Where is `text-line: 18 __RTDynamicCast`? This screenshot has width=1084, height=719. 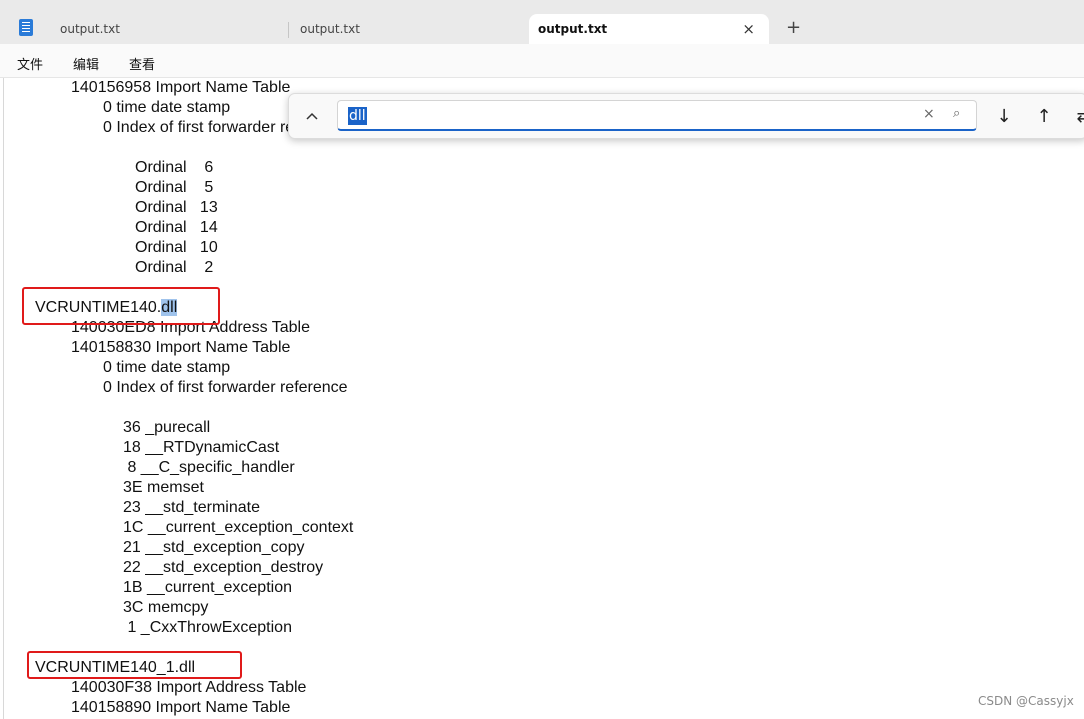 text-line: 18 __RTDynamicCast is located at coordinates (201, 447).